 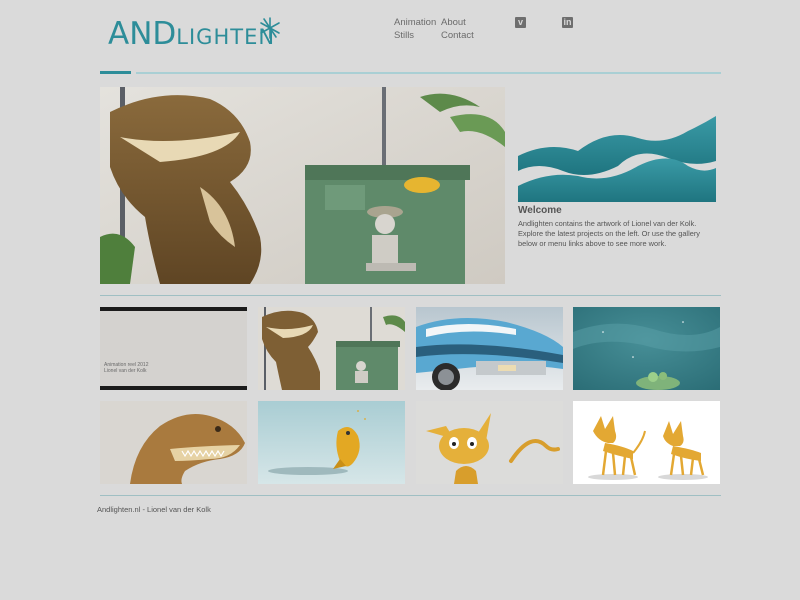 What do you see at coordinates (617, 159) in the screenshot?
I see `wave-graphic` at bounding box center [617, 159].